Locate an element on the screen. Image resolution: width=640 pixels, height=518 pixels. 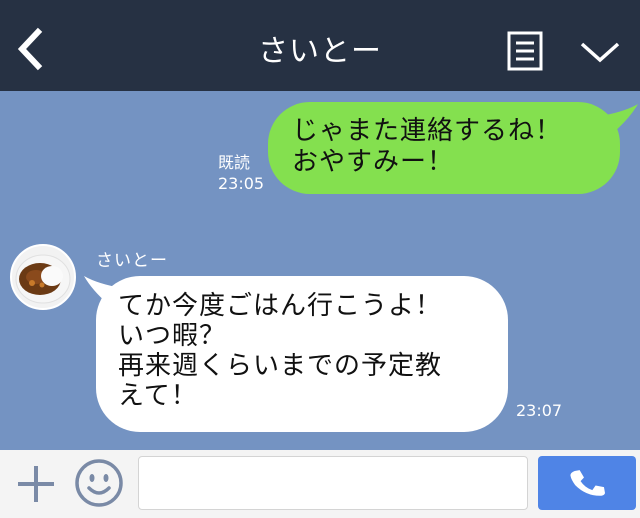
outgoing-message-text: じゃまた連絡するね！ おやすみー！ is located at coordinates (452, 147).